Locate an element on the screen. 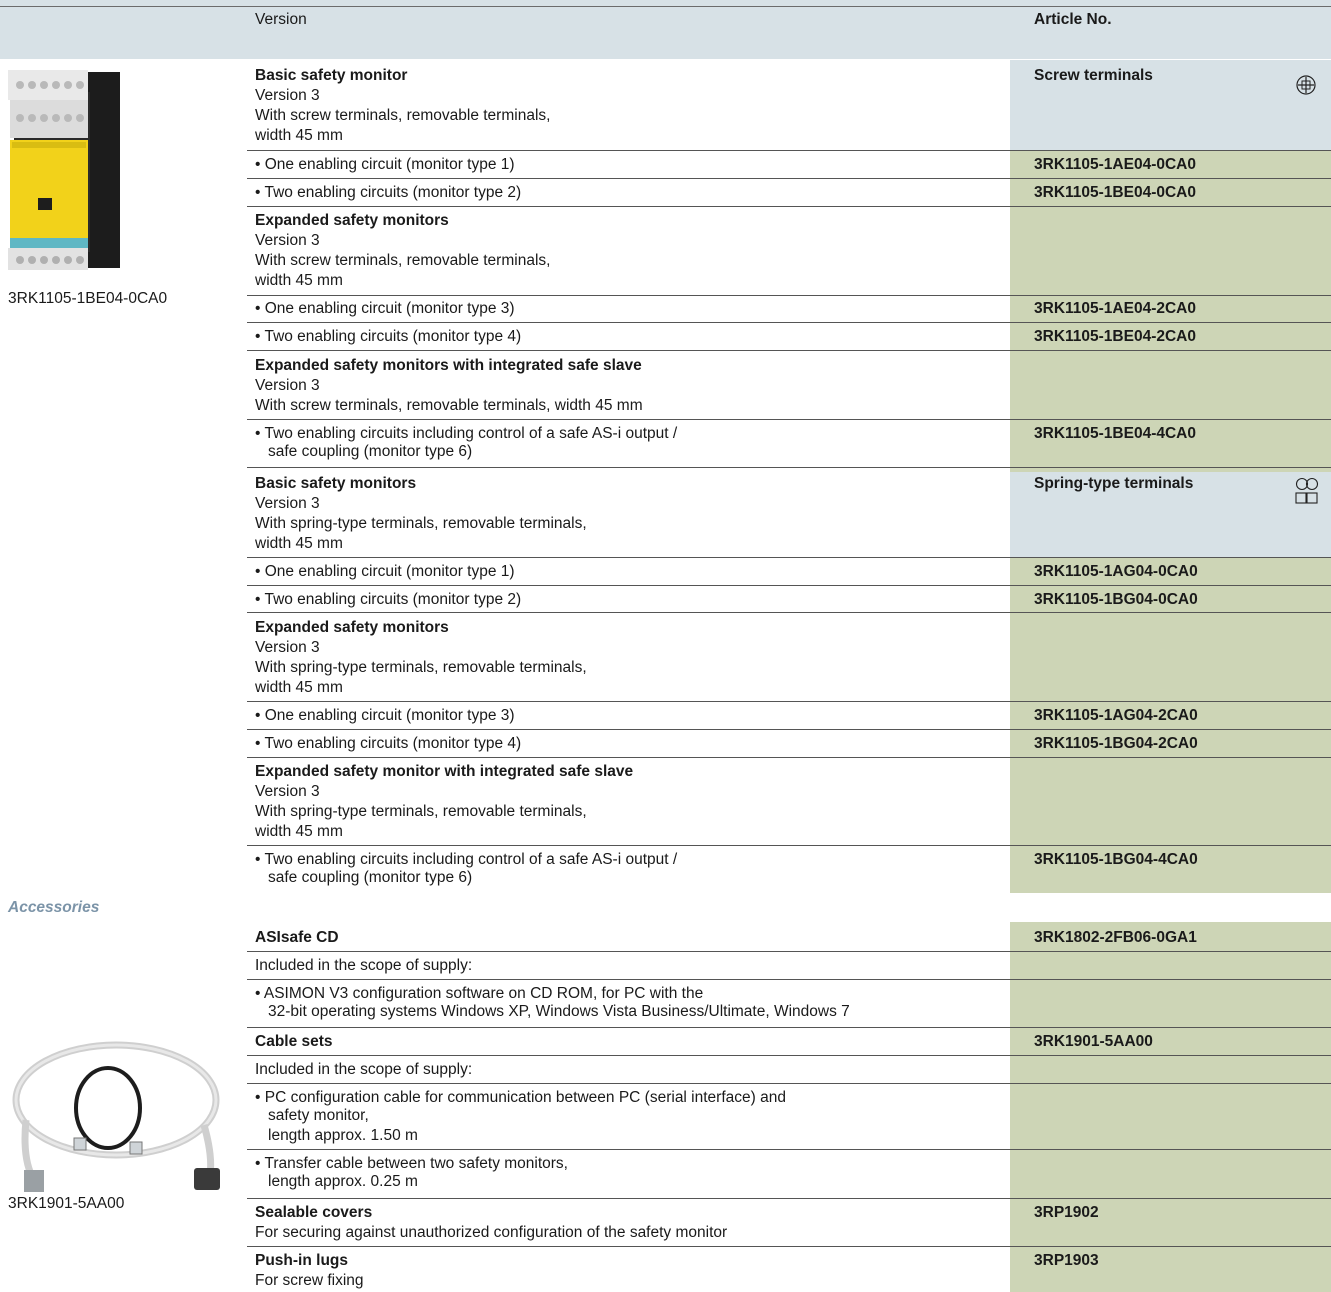 The width and height of the screenshot is (1331, 1292). safety-monitor-image is located at coordinates (65, 174).